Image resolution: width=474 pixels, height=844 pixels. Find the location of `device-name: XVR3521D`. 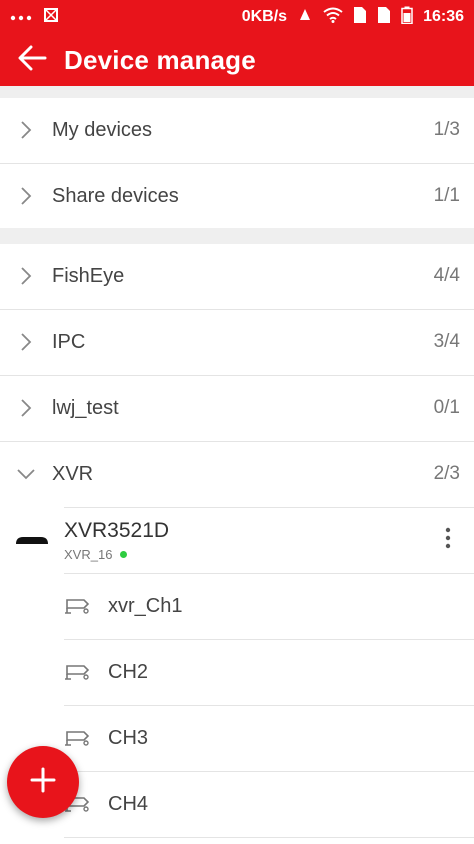

device-name: XVR3521D is located at coordinates (117, 530).